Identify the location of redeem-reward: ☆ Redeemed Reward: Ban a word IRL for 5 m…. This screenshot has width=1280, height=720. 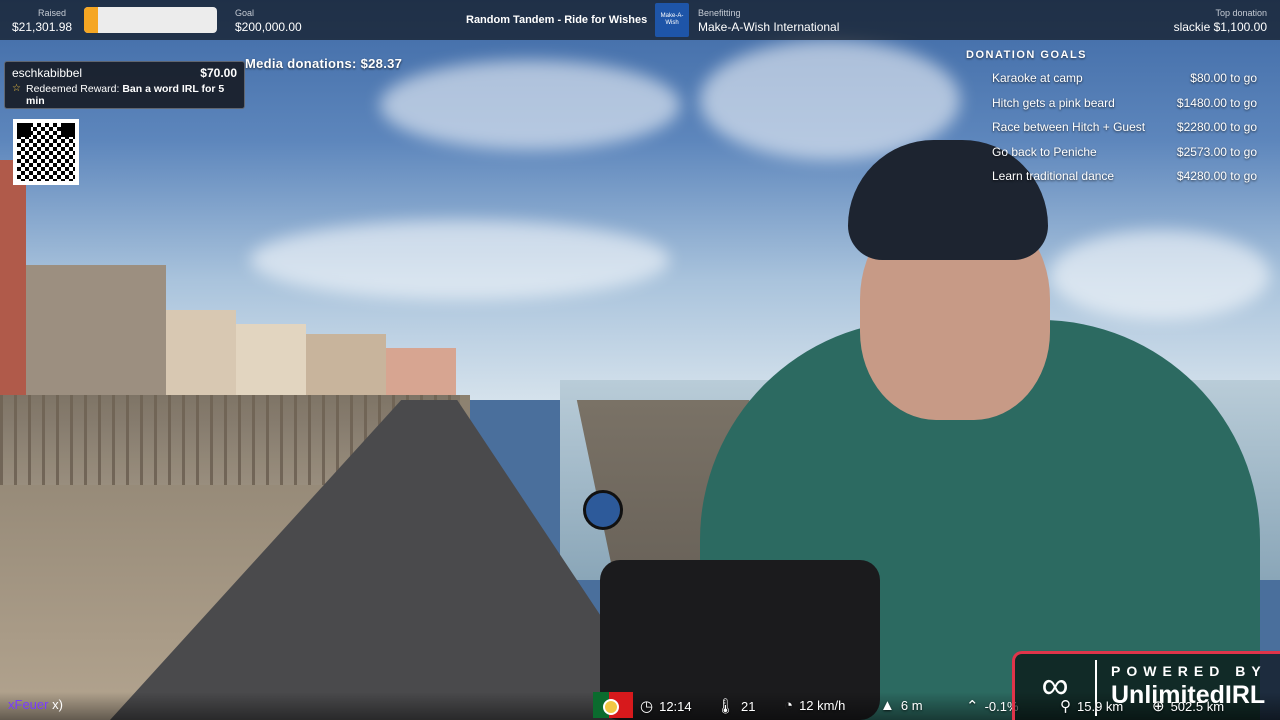
(124, 95).